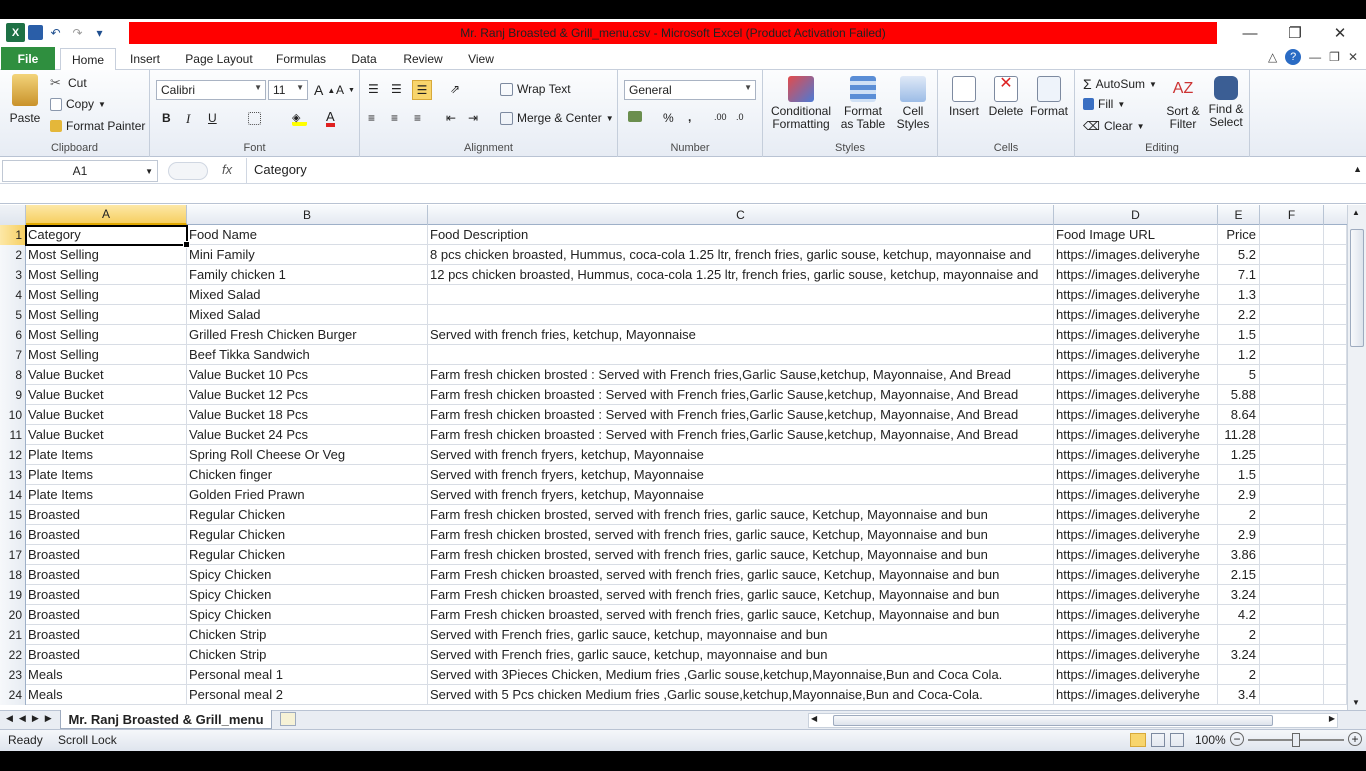  I want to click on redo-icon: ↷, so click(77, 32).